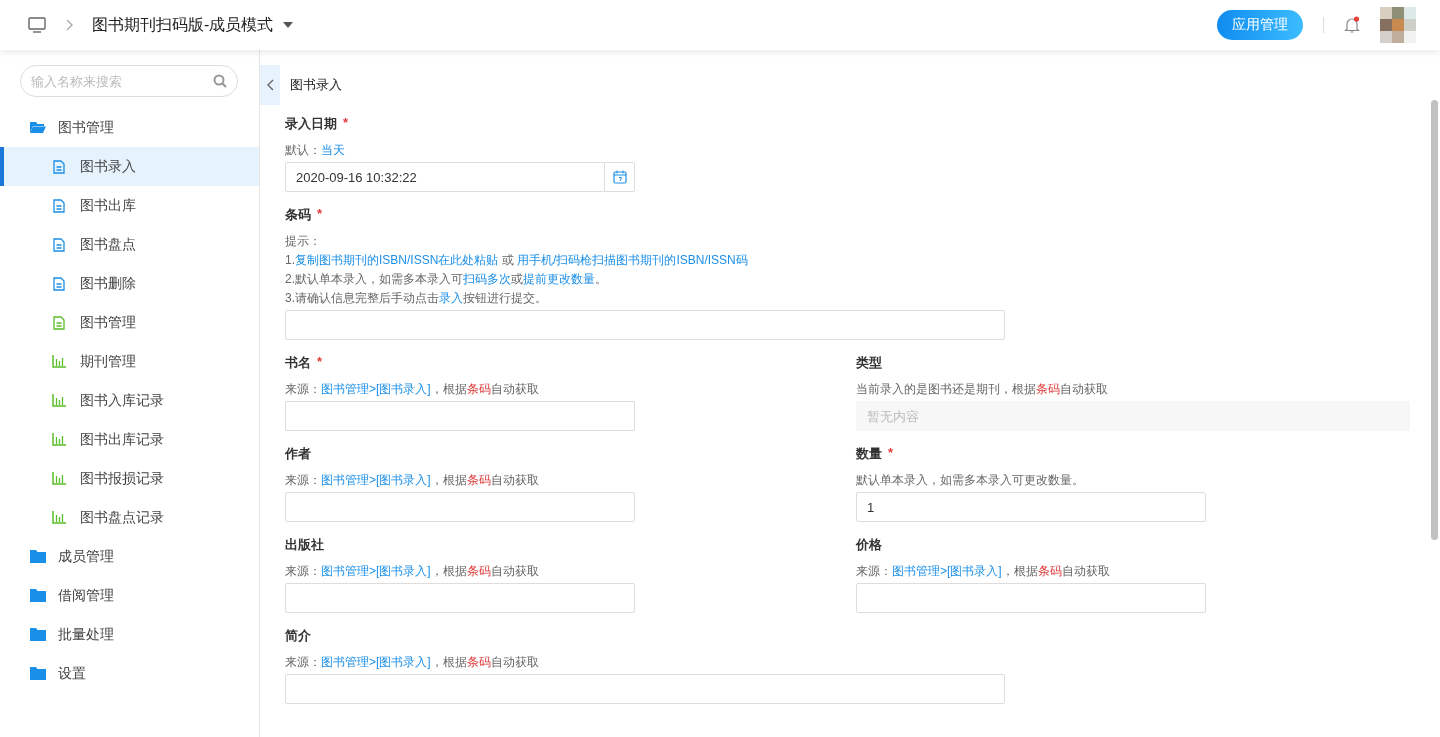 This screenshot has height=737, width=1440. What do you see at coordinates (183, 25) in the screenshot?
I see `app-title: 图书期刊扫码版-成员模式` at bounding box center [183, 25].